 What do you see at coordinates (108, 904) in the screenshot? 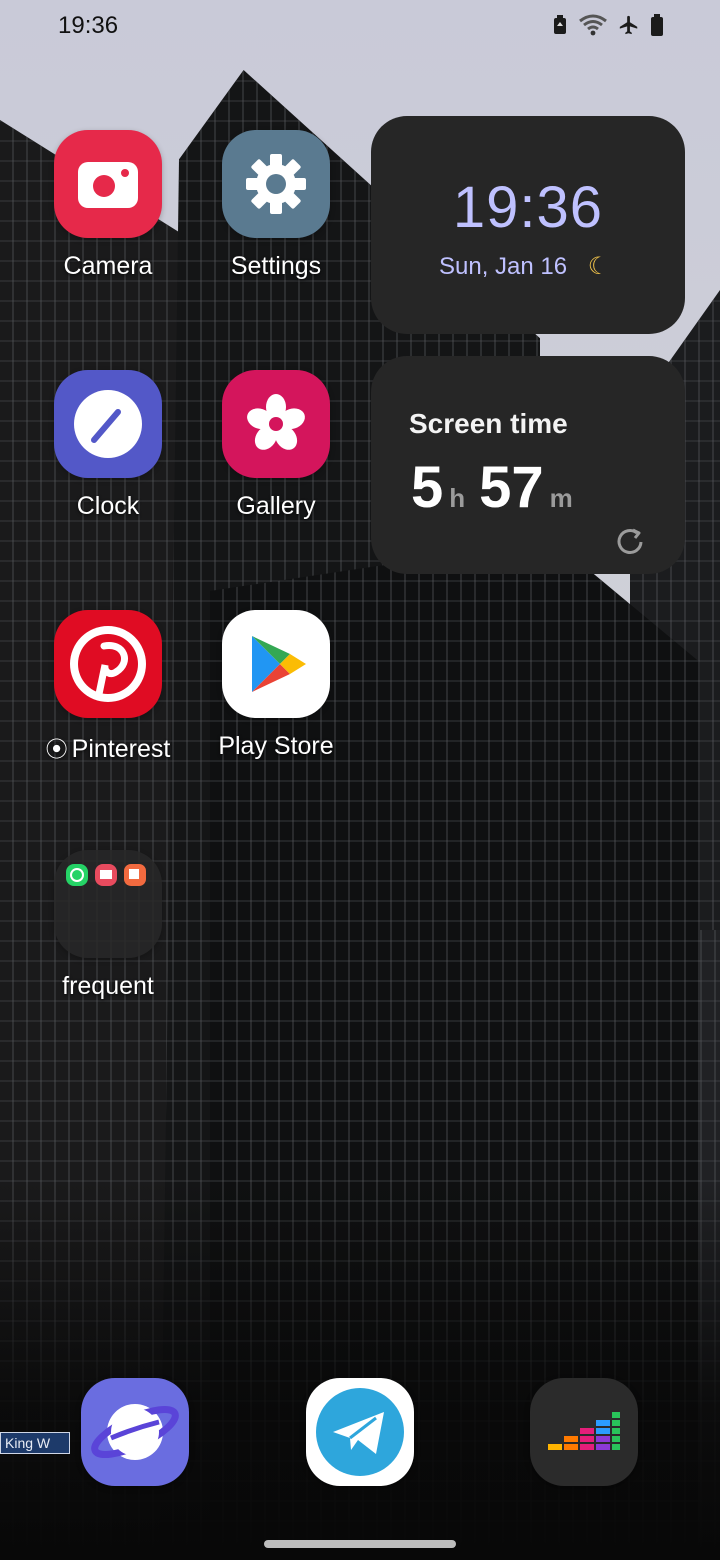
I see `folder-icon` at bounding box center [108, 904].